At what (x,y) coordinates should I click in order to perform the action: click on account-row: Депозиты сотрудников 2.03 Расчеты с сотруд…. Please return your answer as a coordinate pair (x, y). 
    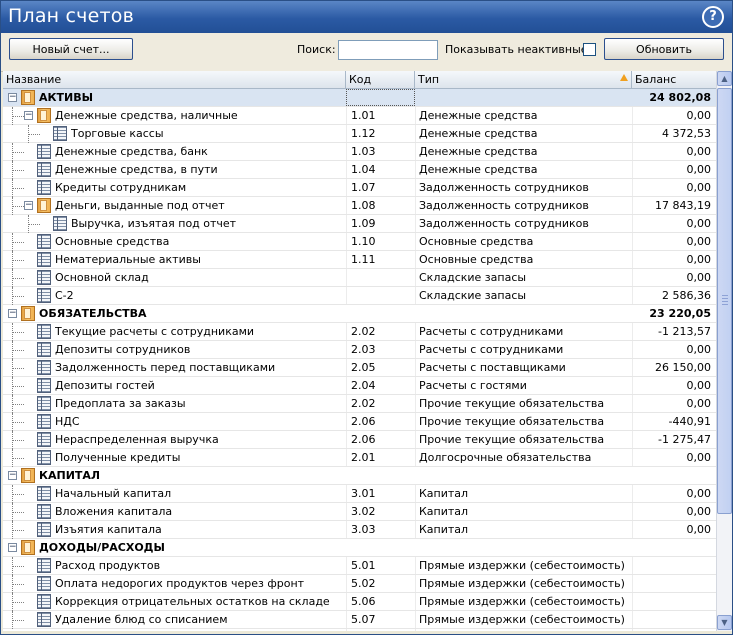
    Looking at the image, I should click on (359, 350).